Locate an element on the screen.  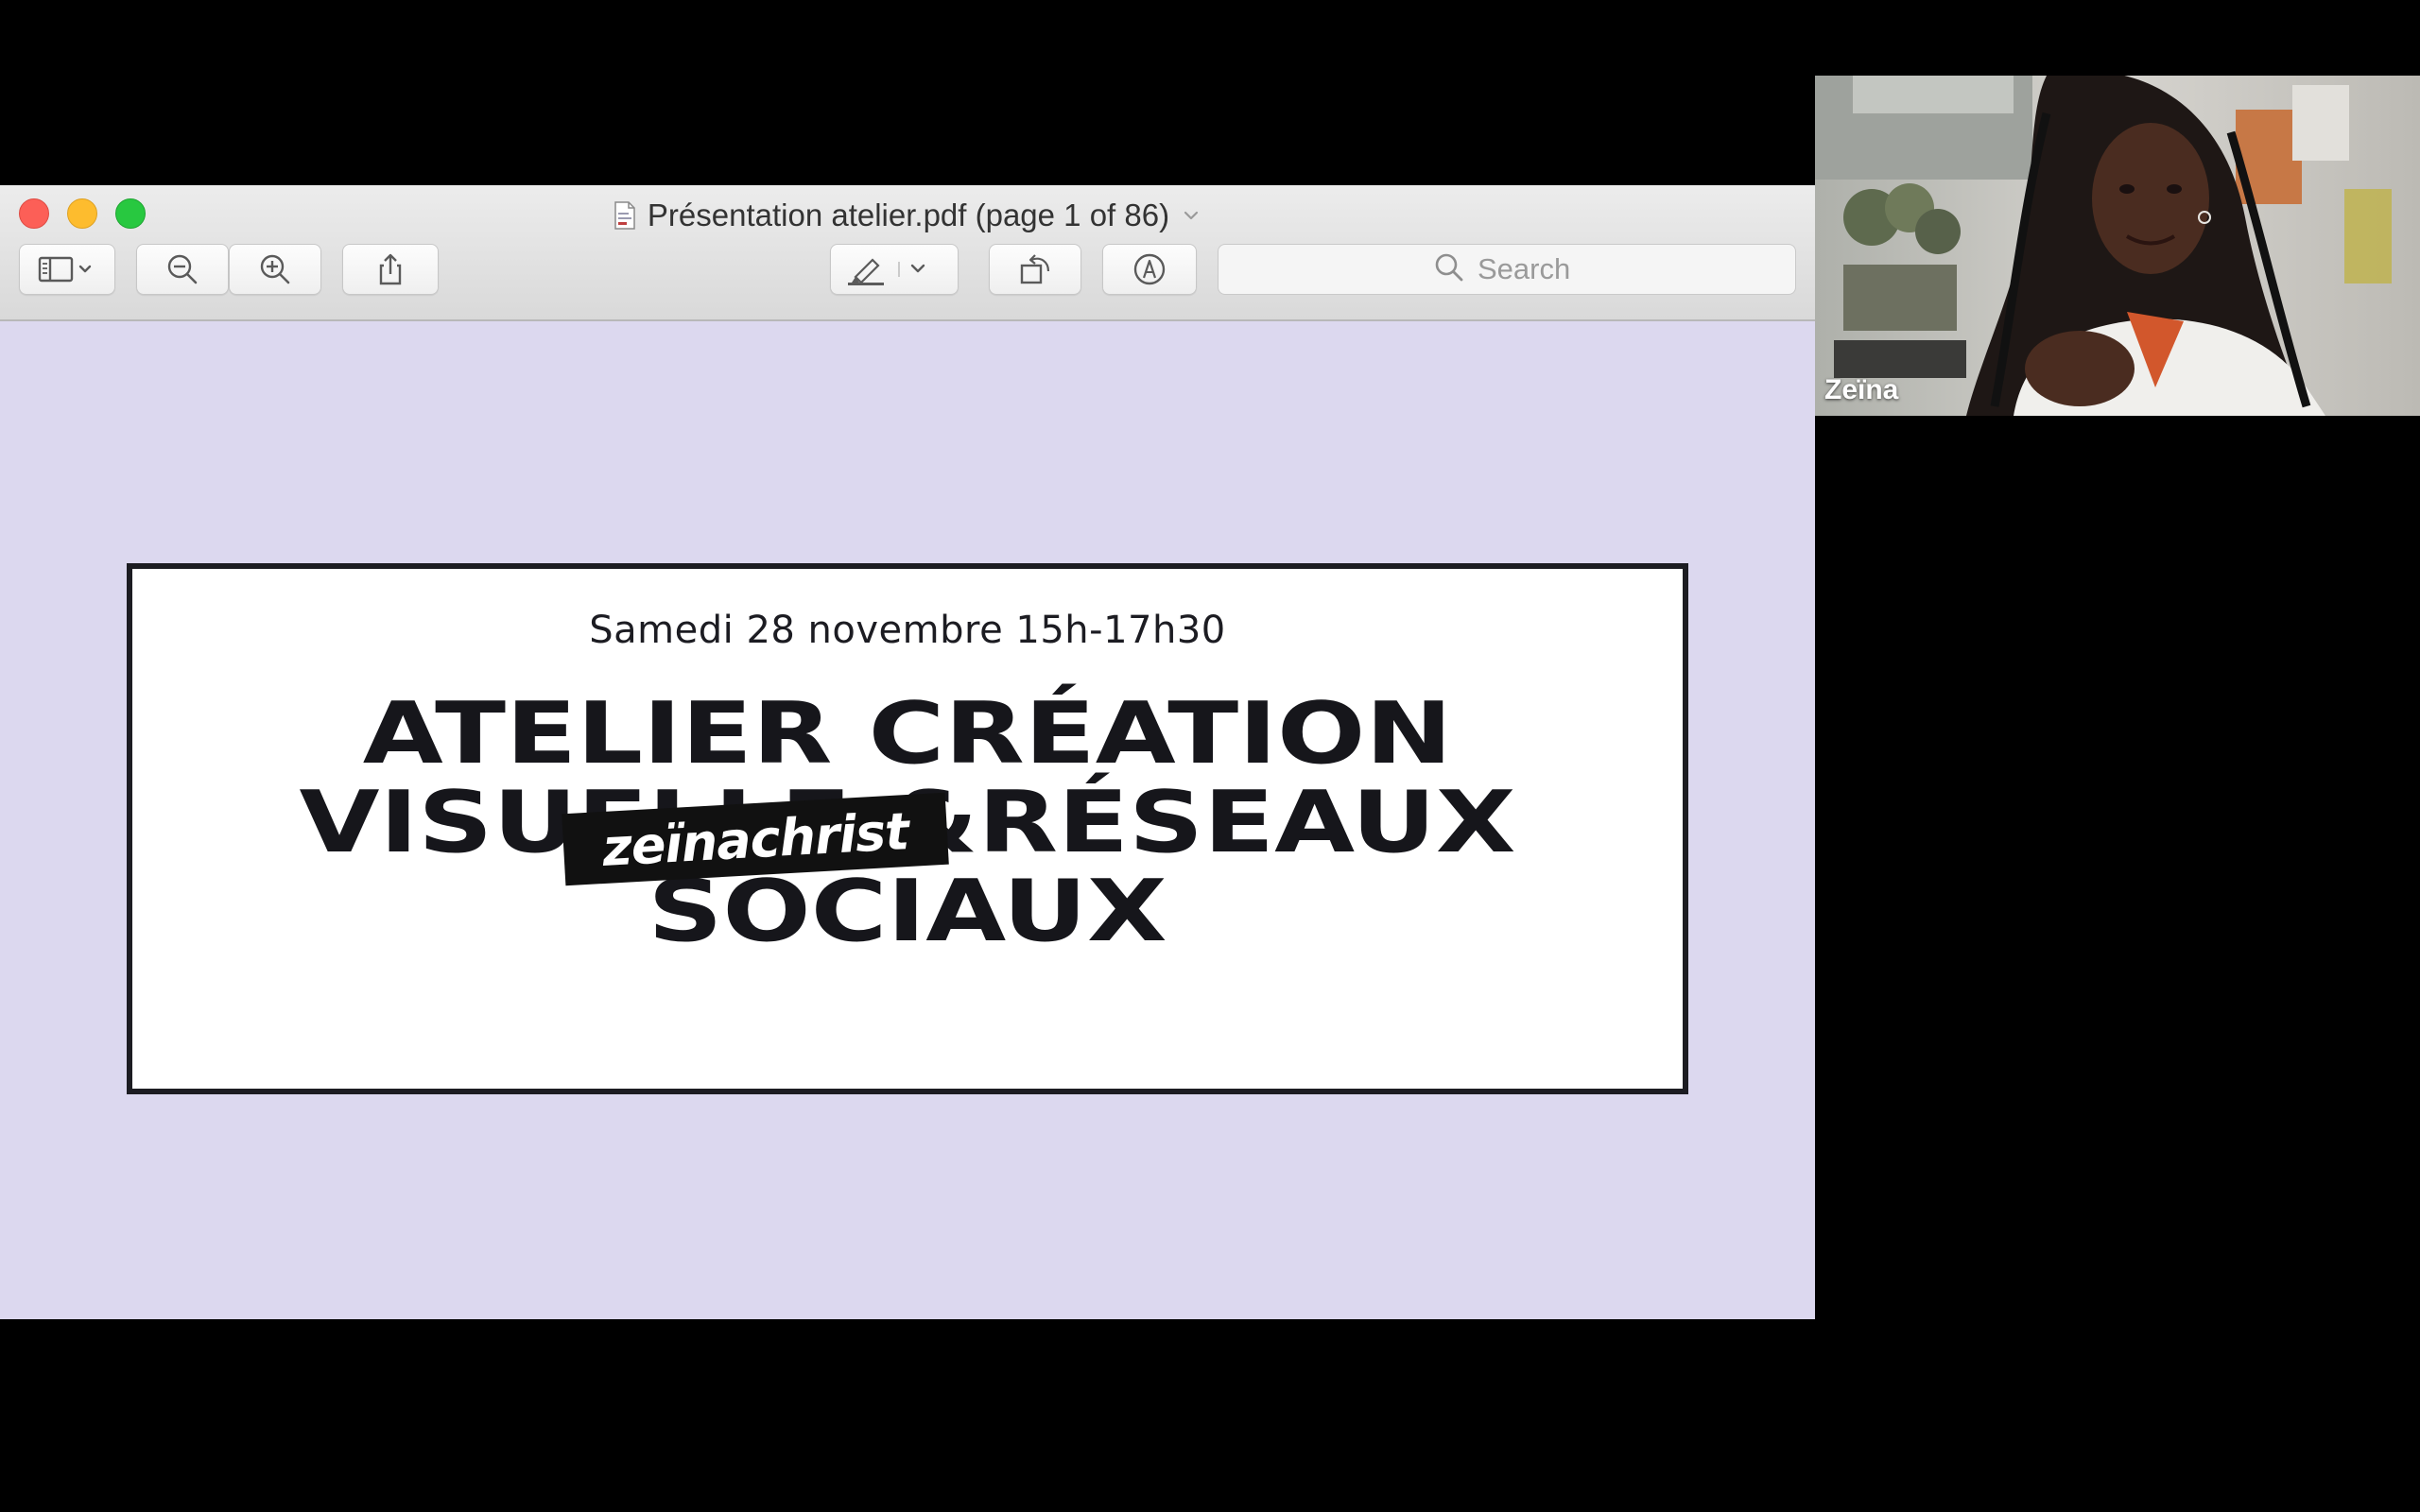
zoom-out-icon is located at coordinates (182, 269).